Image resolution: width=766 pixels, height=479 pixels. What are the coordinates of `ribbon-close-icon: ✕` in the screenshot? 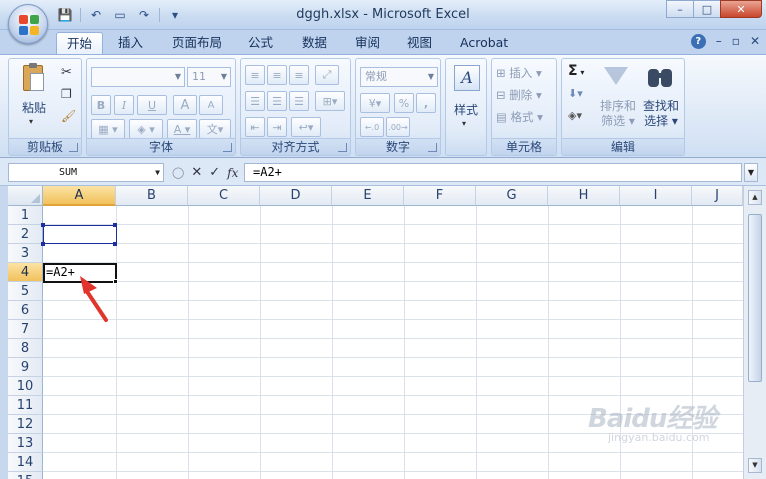 It's located at (755, 41).